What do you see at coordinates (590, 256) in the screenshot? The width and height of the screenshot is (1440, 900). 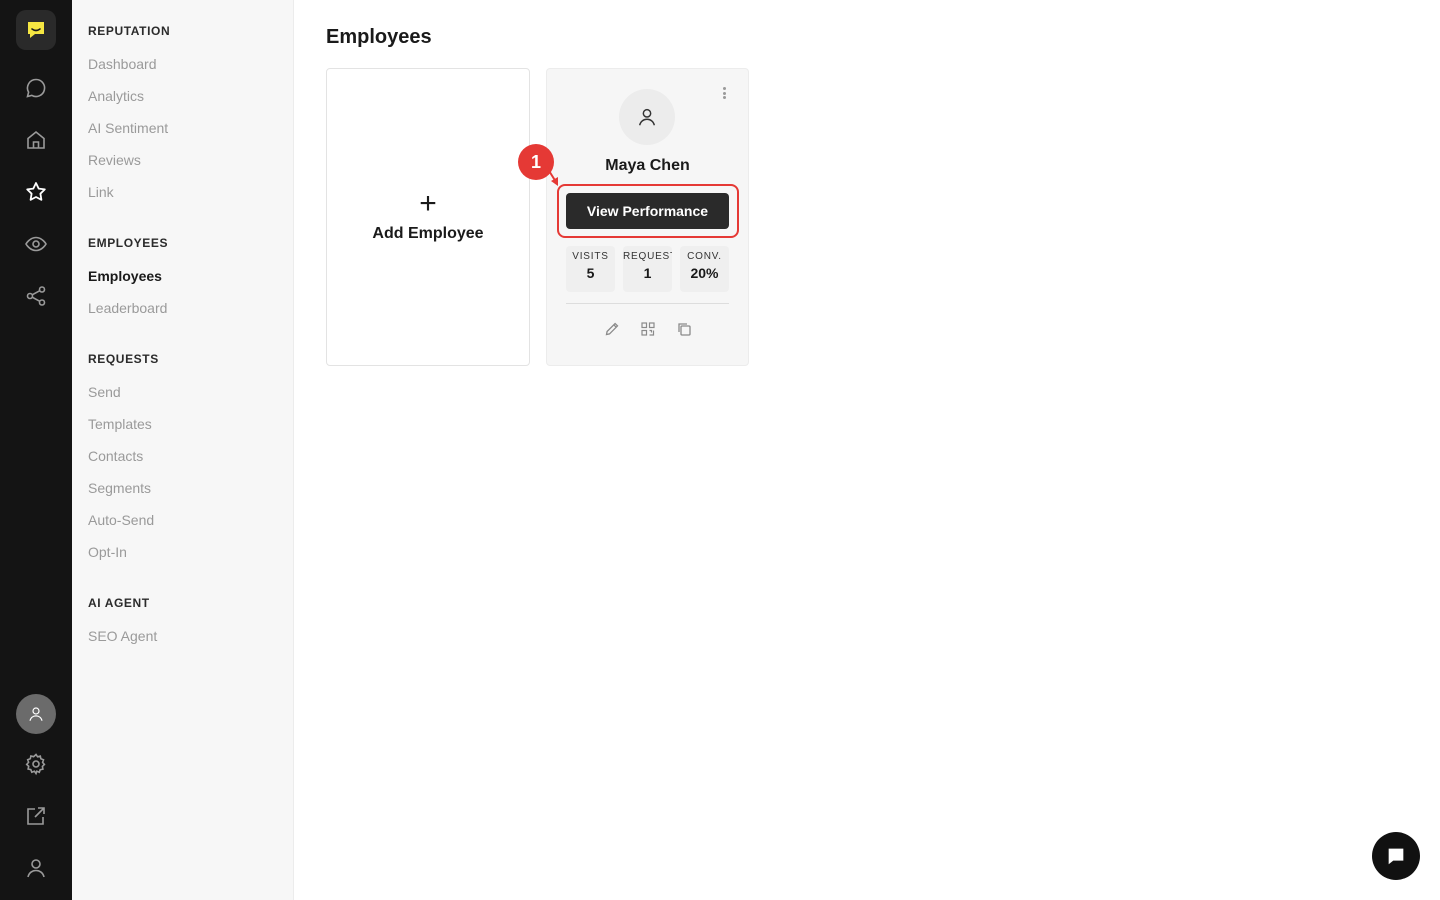 I see `stat-label: VISITS` at bounding box center [590, 256].